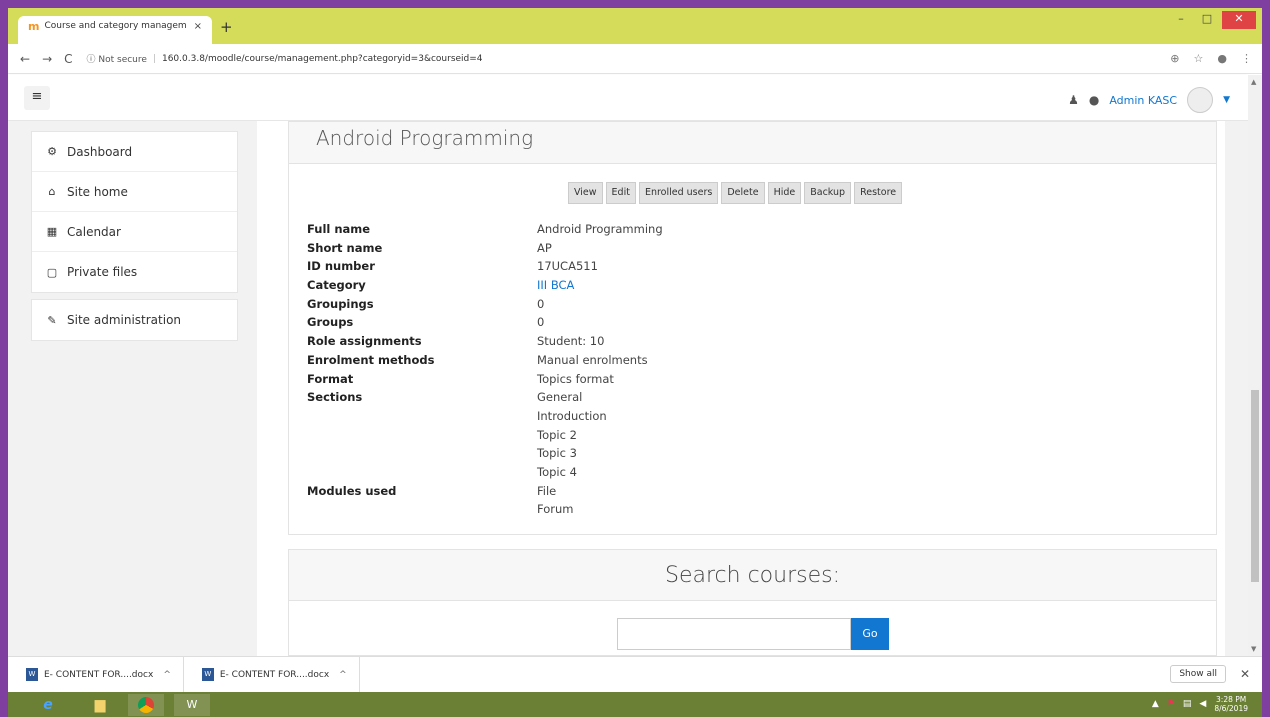  Describe the element at coordinates (485, 379) in the screenshot. I see `detail-row-format: Format Topics format` at that location.